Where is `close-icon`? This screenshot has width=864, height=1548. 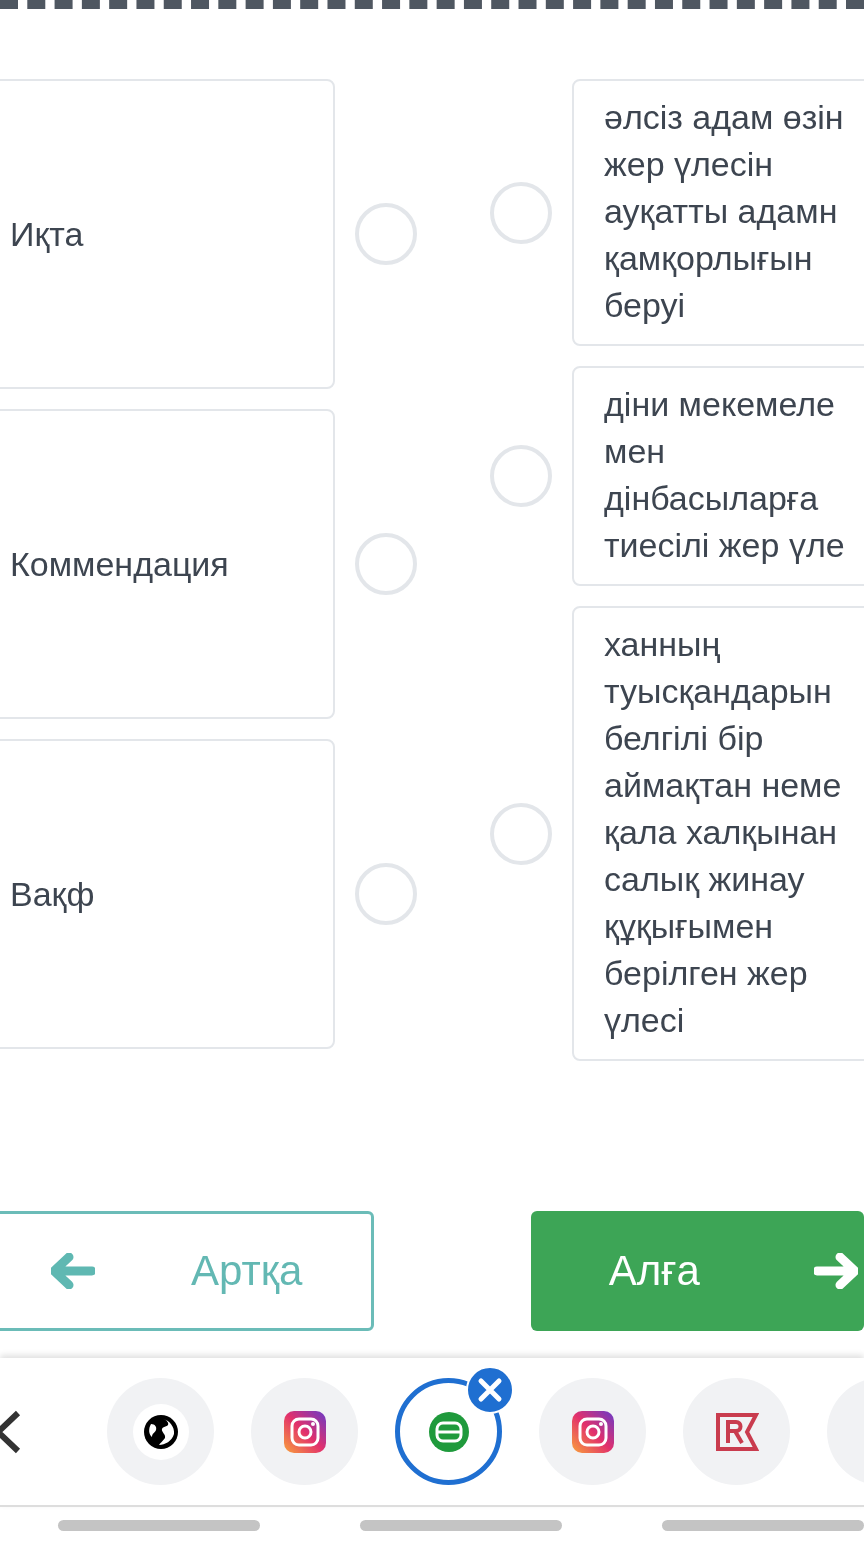 close-icon is located at coordinates (490, 1390).